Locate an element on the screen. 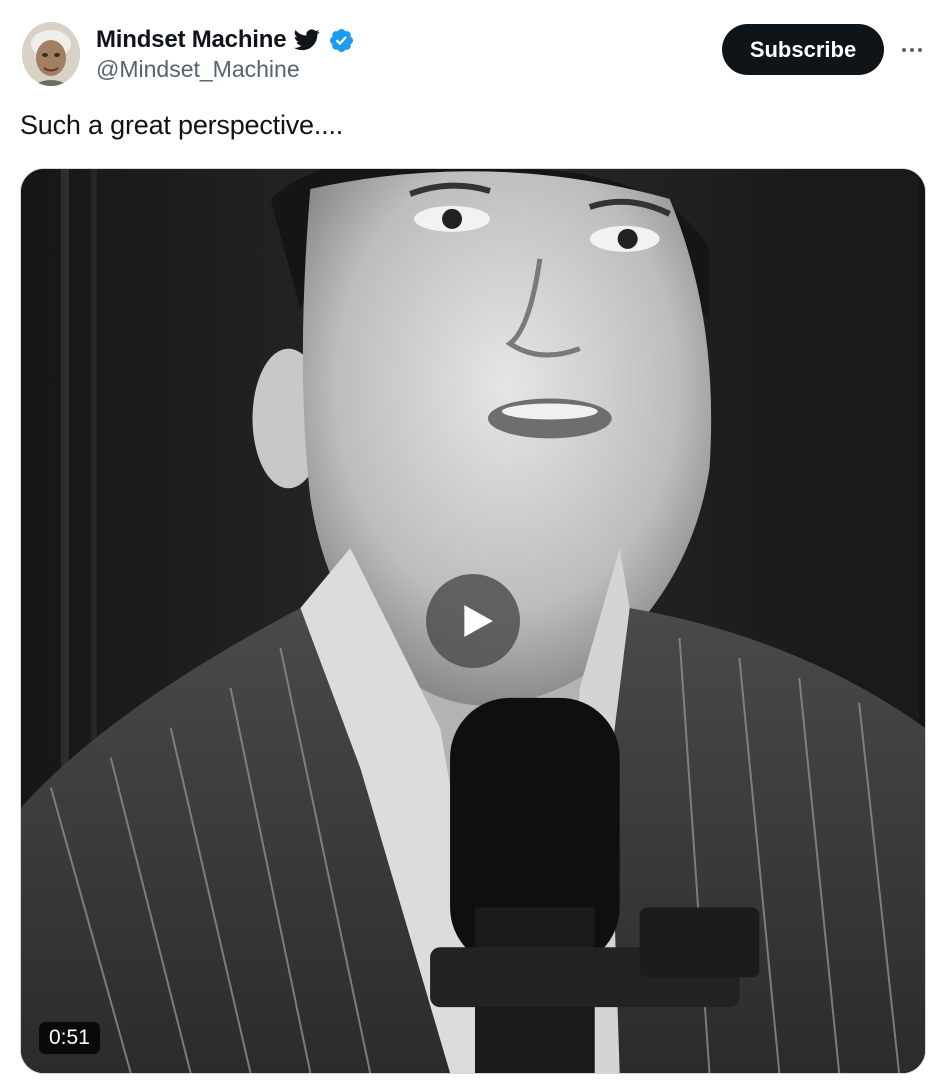  bird-icon is located at coordinates (307, 40).